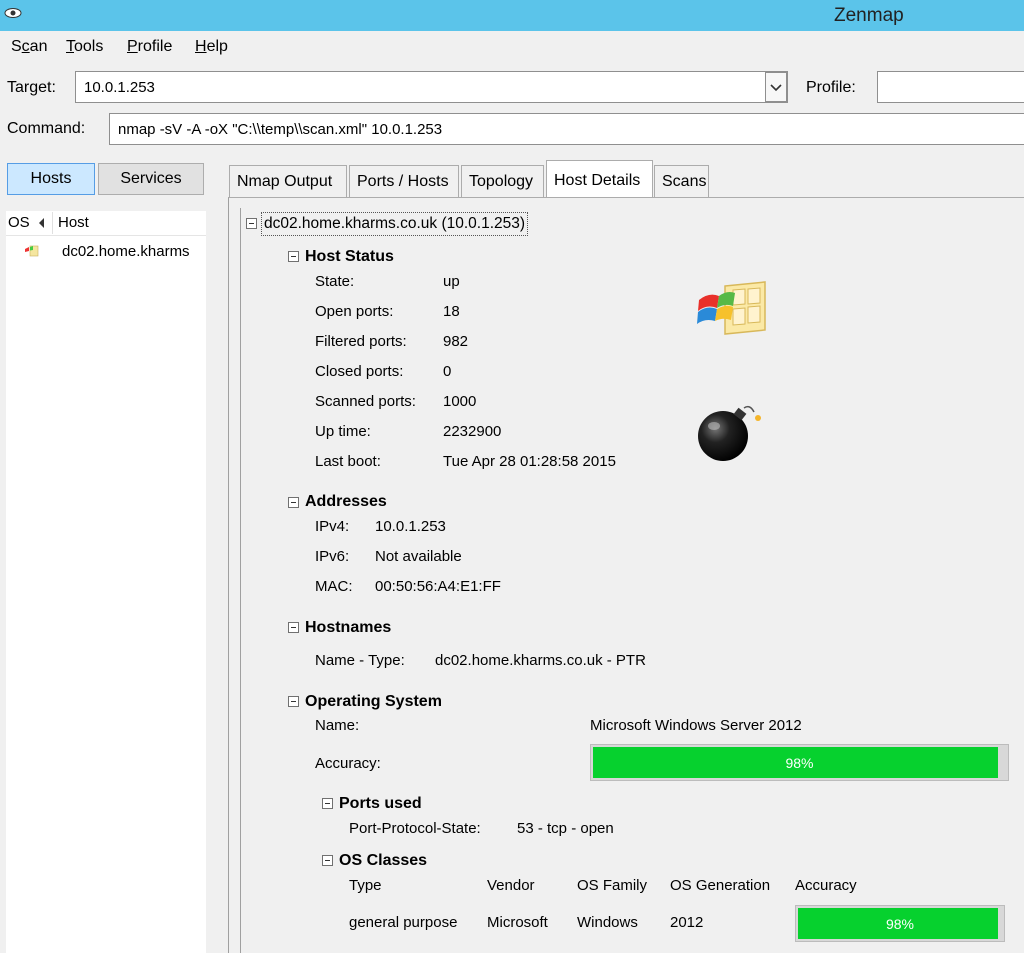  Describe the element at coordinates (337, 725) in the screenshot. I see `os-name-label: Name:` at that location.